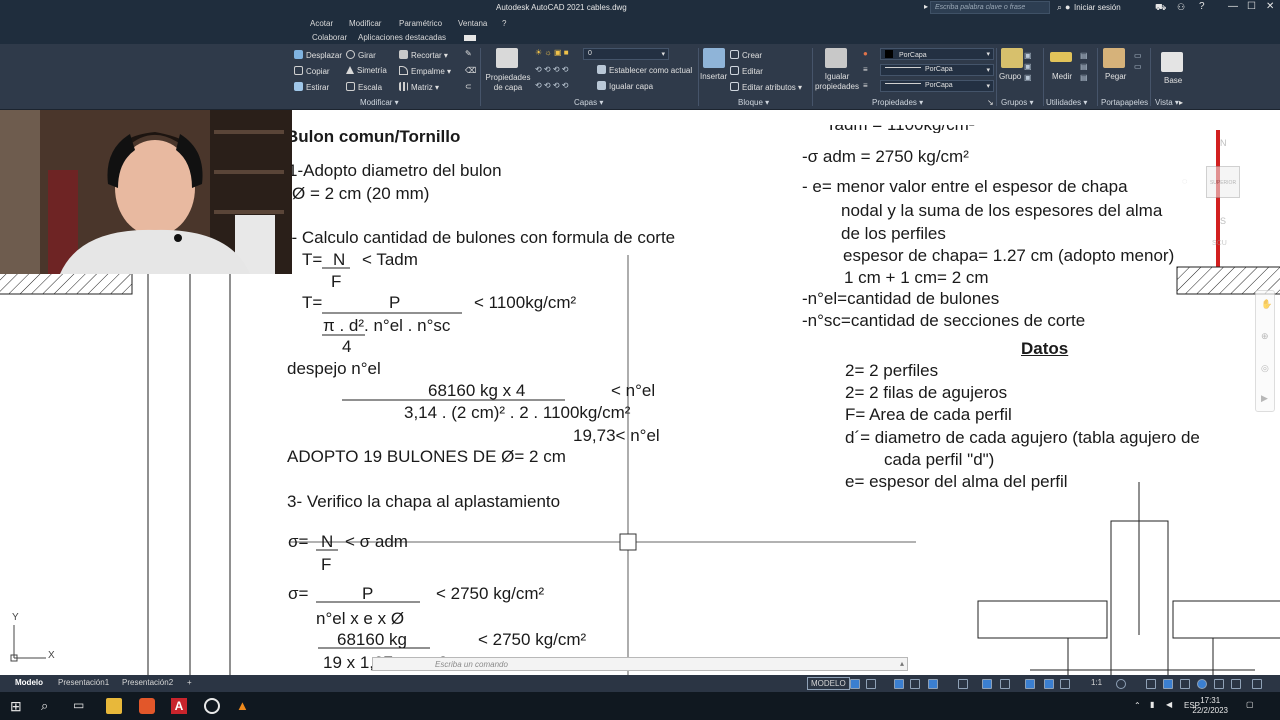 This screenshot has height=720, width=1280. Describe the element at coordinates (212, 706) in the screenshot. I see `obs-icon` at that location.